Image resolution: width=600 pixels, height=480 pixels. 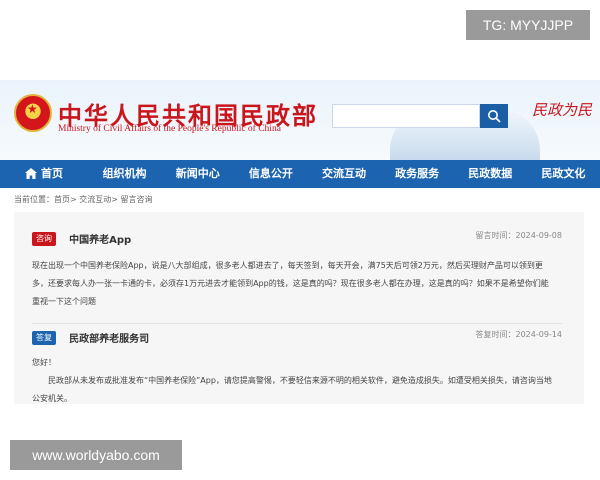 What do you see at coordinates (31, 173) in the screenshot?
I see `home-icon` at bounding box center [31, 173].